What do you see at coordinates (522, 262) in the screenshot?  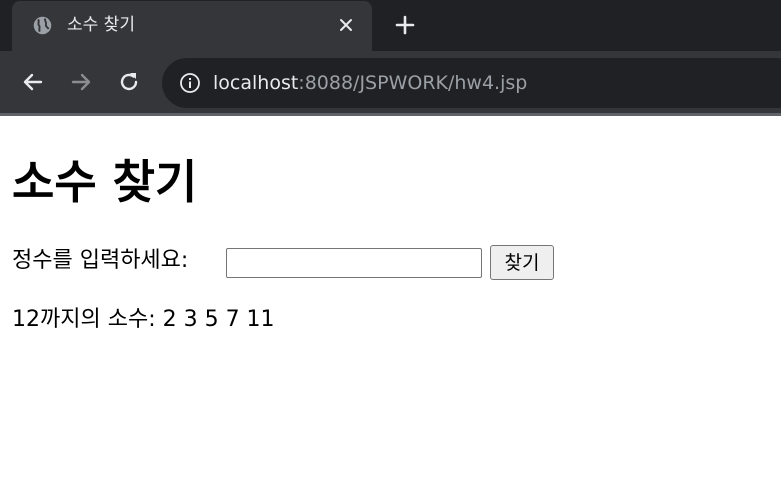 I see `find-button: 찾기` at bounding box center [522, 262].